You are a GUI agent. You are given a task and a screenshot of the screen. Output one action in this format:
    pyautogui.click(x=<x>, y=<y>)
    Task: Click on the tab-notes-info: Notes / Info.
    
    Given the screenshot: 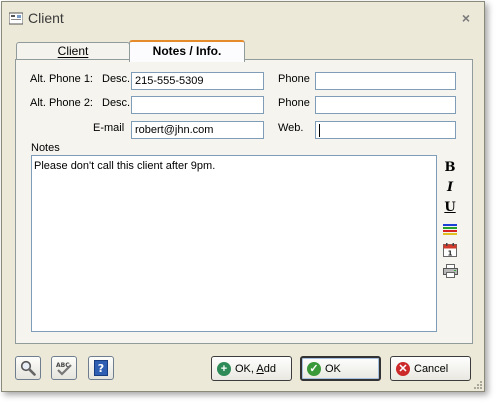 What is the action you would take?
    pyautogui.click(x=187, y=51)
    